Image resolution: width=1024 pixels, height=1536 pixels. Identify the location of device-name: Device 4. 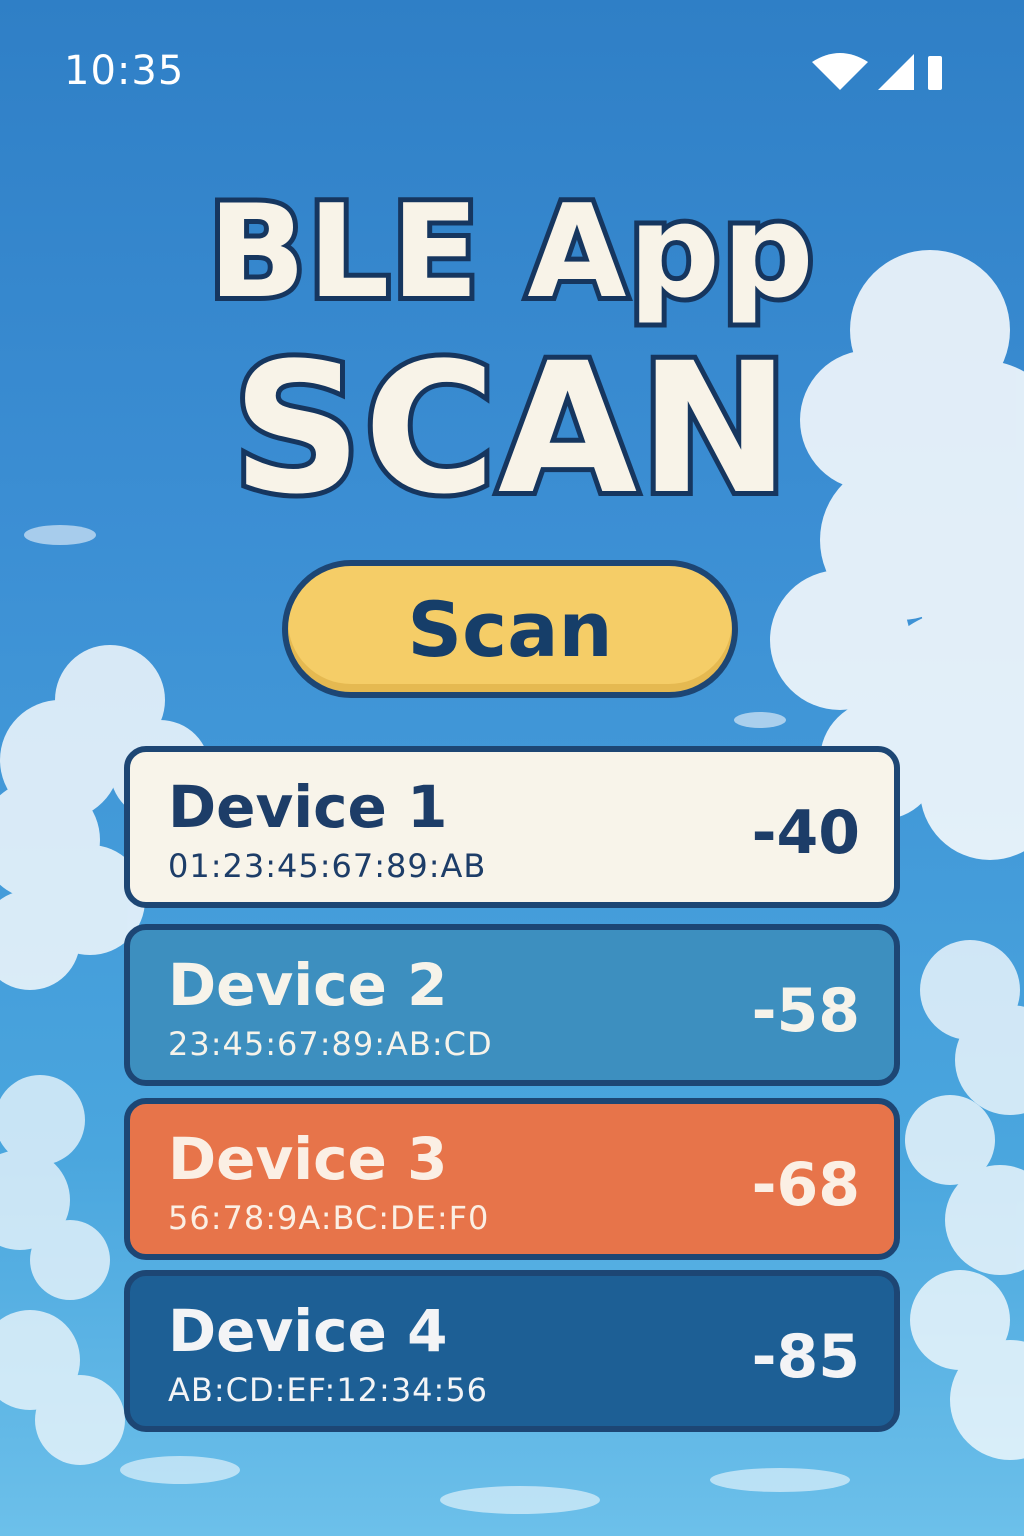
(308, 1331).